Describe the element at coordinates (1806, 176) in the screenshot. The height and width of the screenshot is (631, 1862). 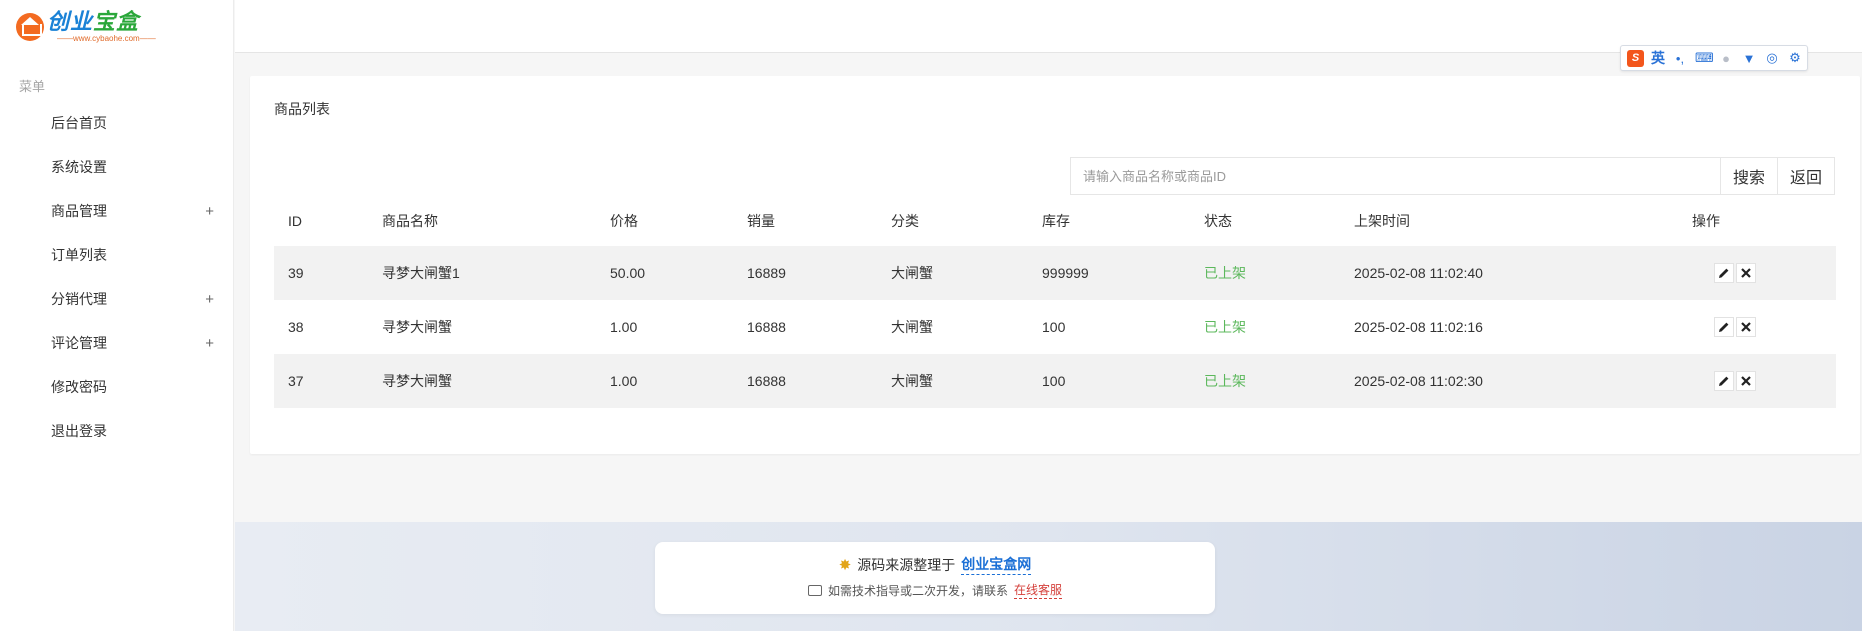
I see `back-button: 返回` at that location.